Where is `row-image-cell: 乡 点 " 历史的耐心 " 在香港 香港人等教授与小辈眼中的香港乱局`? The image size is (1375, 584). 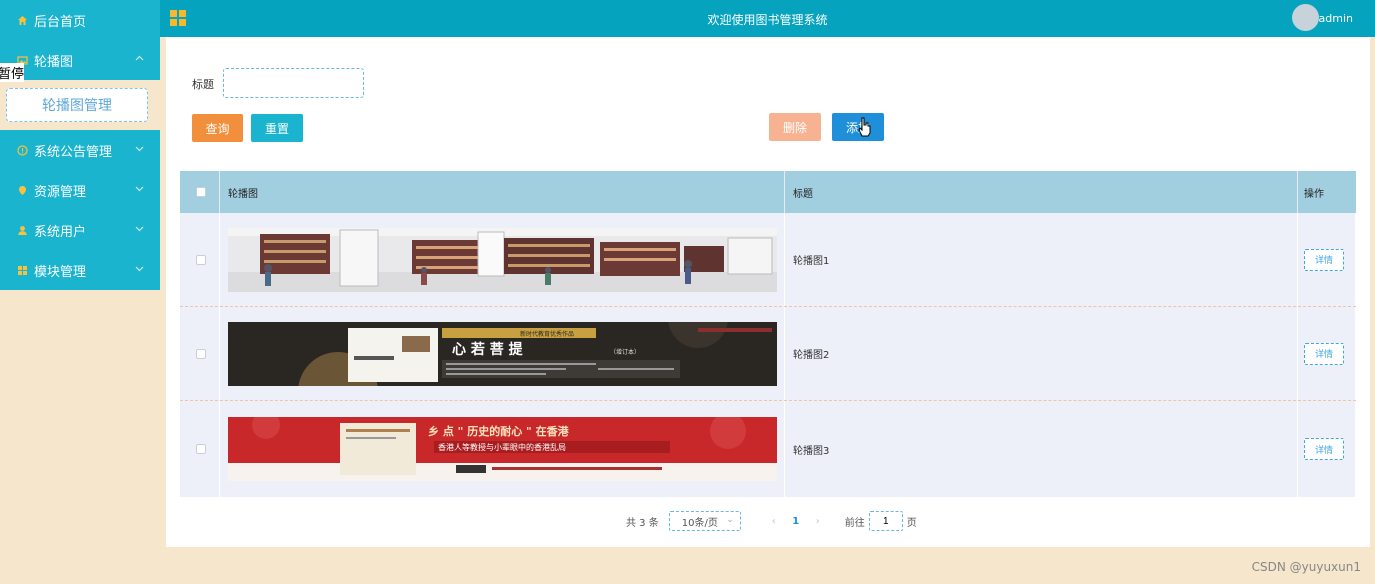 row-image-cell: 乡 点 " 历史的耐心 " 在香港 香港人等教授与小辈眼中的香港乱局 is located at coordinates (502, 449).